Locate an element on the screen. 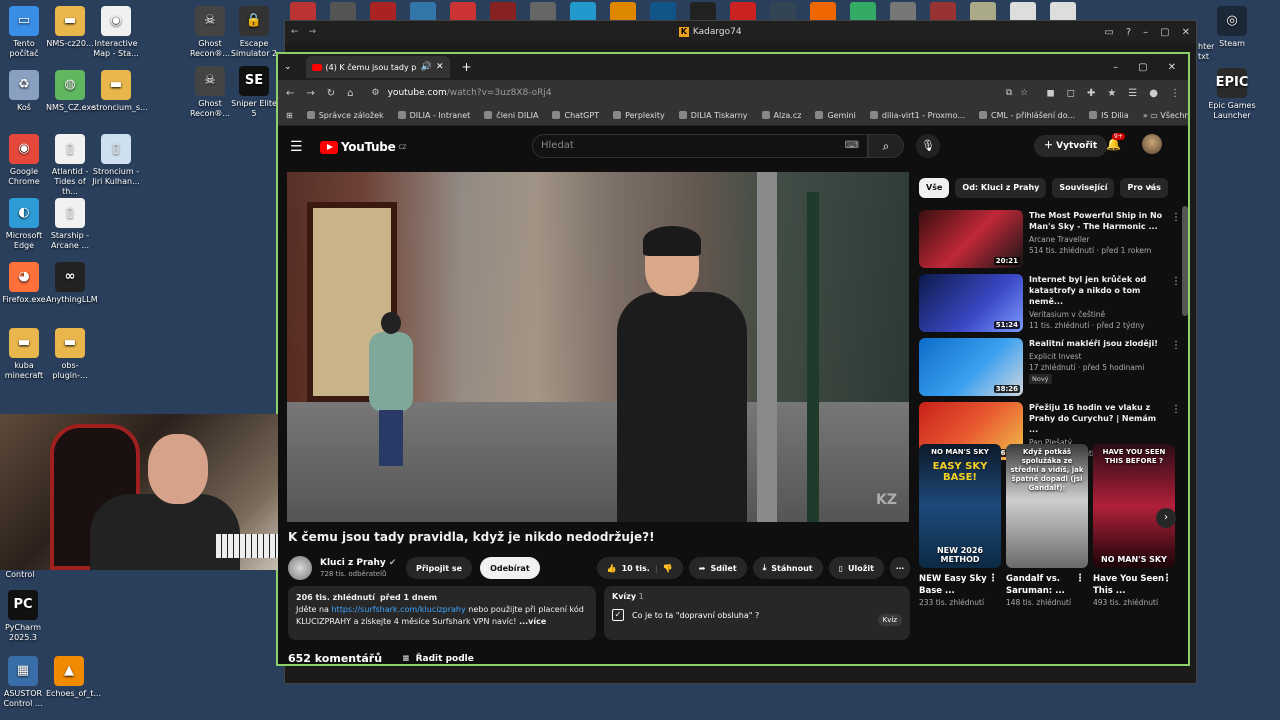 The height and width of the screenshot is (720, 1280). desktop-icon-14: ▬ kuba minecraft is located at coordinates (24, 354).